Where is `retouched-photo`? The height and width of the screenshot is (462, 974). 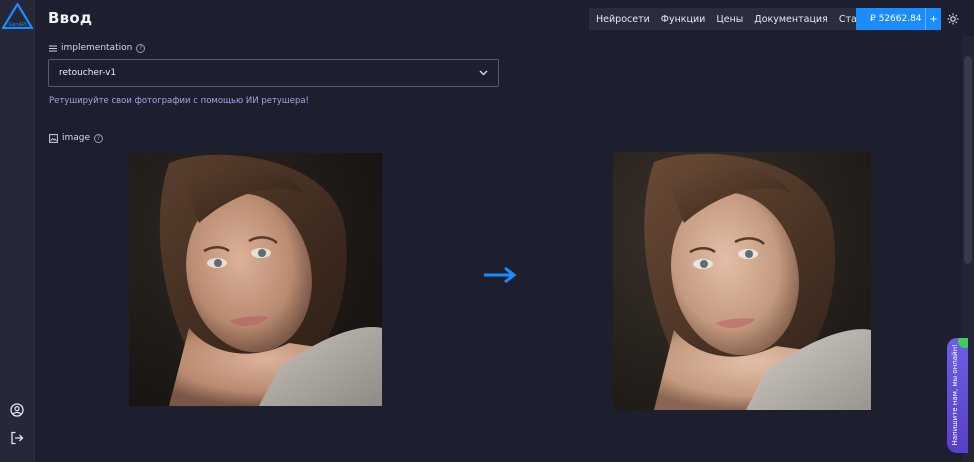
retouched-photo is located at coordinates (742, 281).